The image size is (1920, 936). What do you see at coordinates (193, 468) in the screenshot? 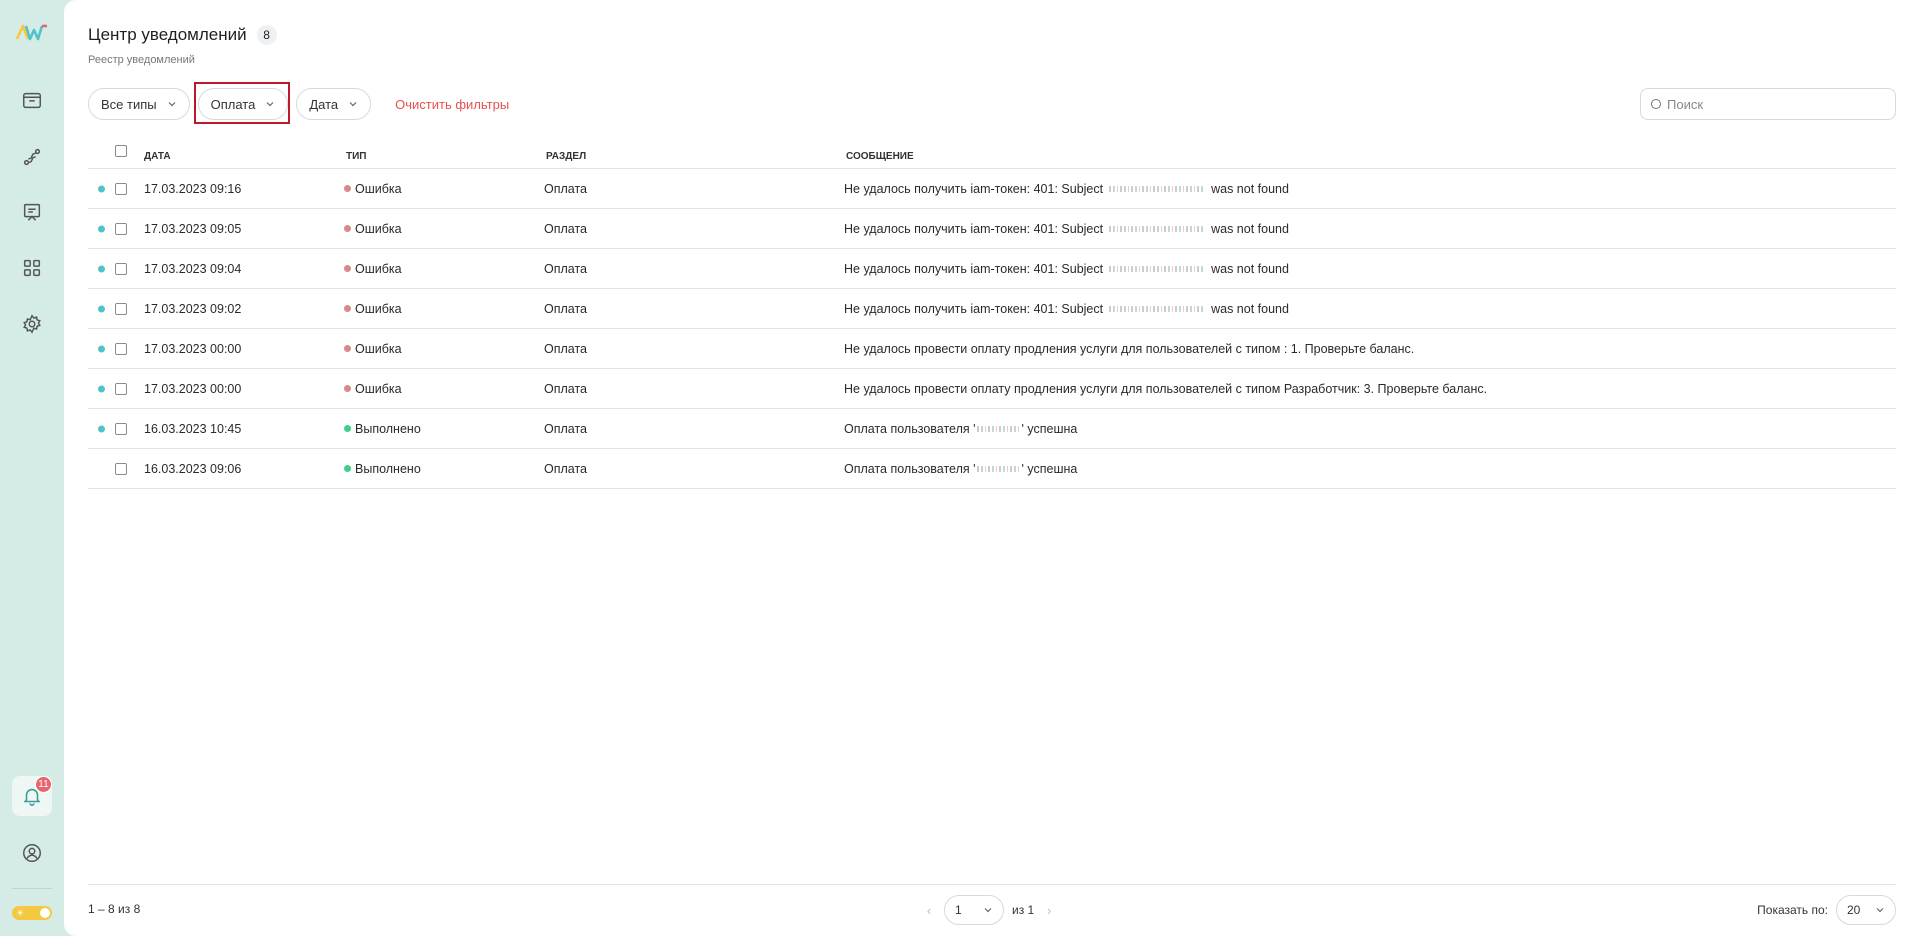
I see `row-date: 16.03.2023 09:06` at bounding box center [193, 468].